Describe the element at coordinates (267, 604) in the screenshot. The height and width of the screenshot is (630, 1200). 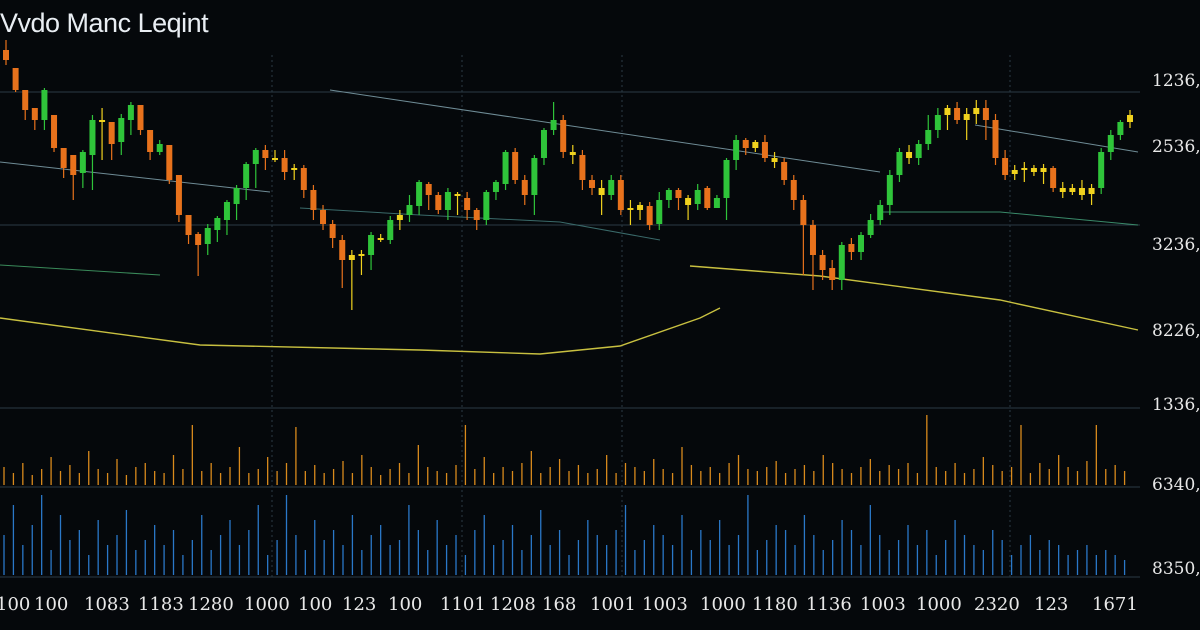
I see `x-axis-label: 1000` at that location.